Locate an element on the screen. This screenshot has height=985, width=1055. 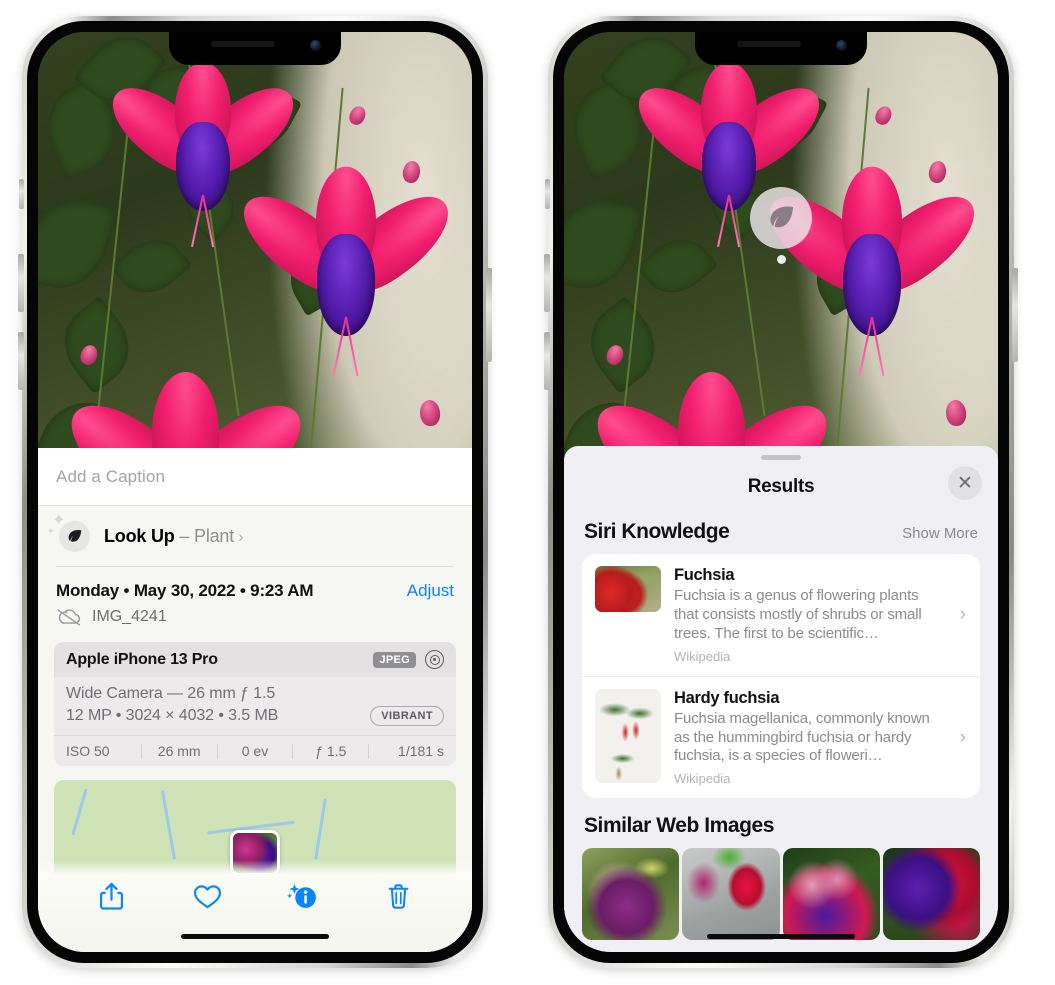
look-up-icon-group: ✦ ✦ is located at coordinates (68, 533).